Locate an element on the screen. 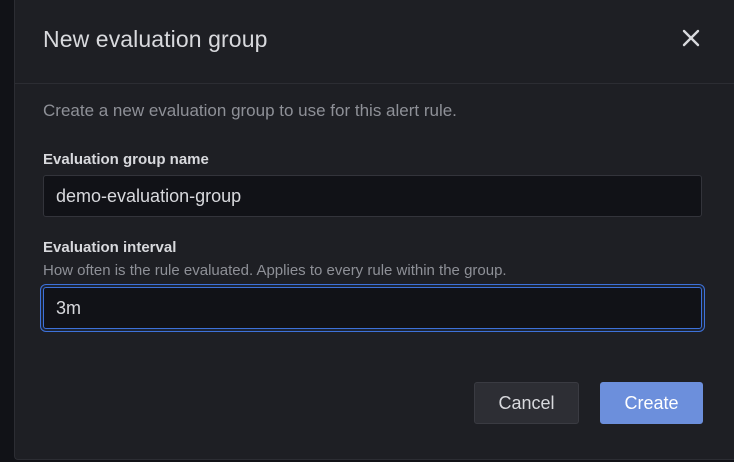  group-name-label: Evaluation group name is located at coordinates (126, 159).